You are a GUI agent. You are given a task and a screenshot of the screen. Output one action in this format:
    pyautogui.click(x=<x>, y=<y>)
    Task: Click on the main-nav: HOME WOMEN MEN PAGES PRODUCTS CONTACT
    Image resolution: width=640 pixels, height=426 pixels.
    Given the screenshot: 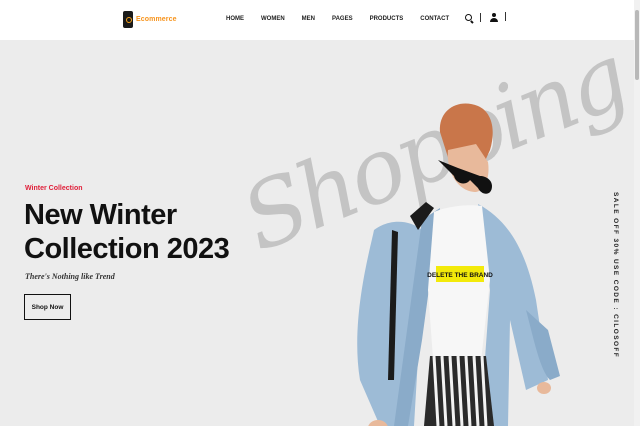 What is the action you would take?
    pyautogui.click(x=346, y=19)
    